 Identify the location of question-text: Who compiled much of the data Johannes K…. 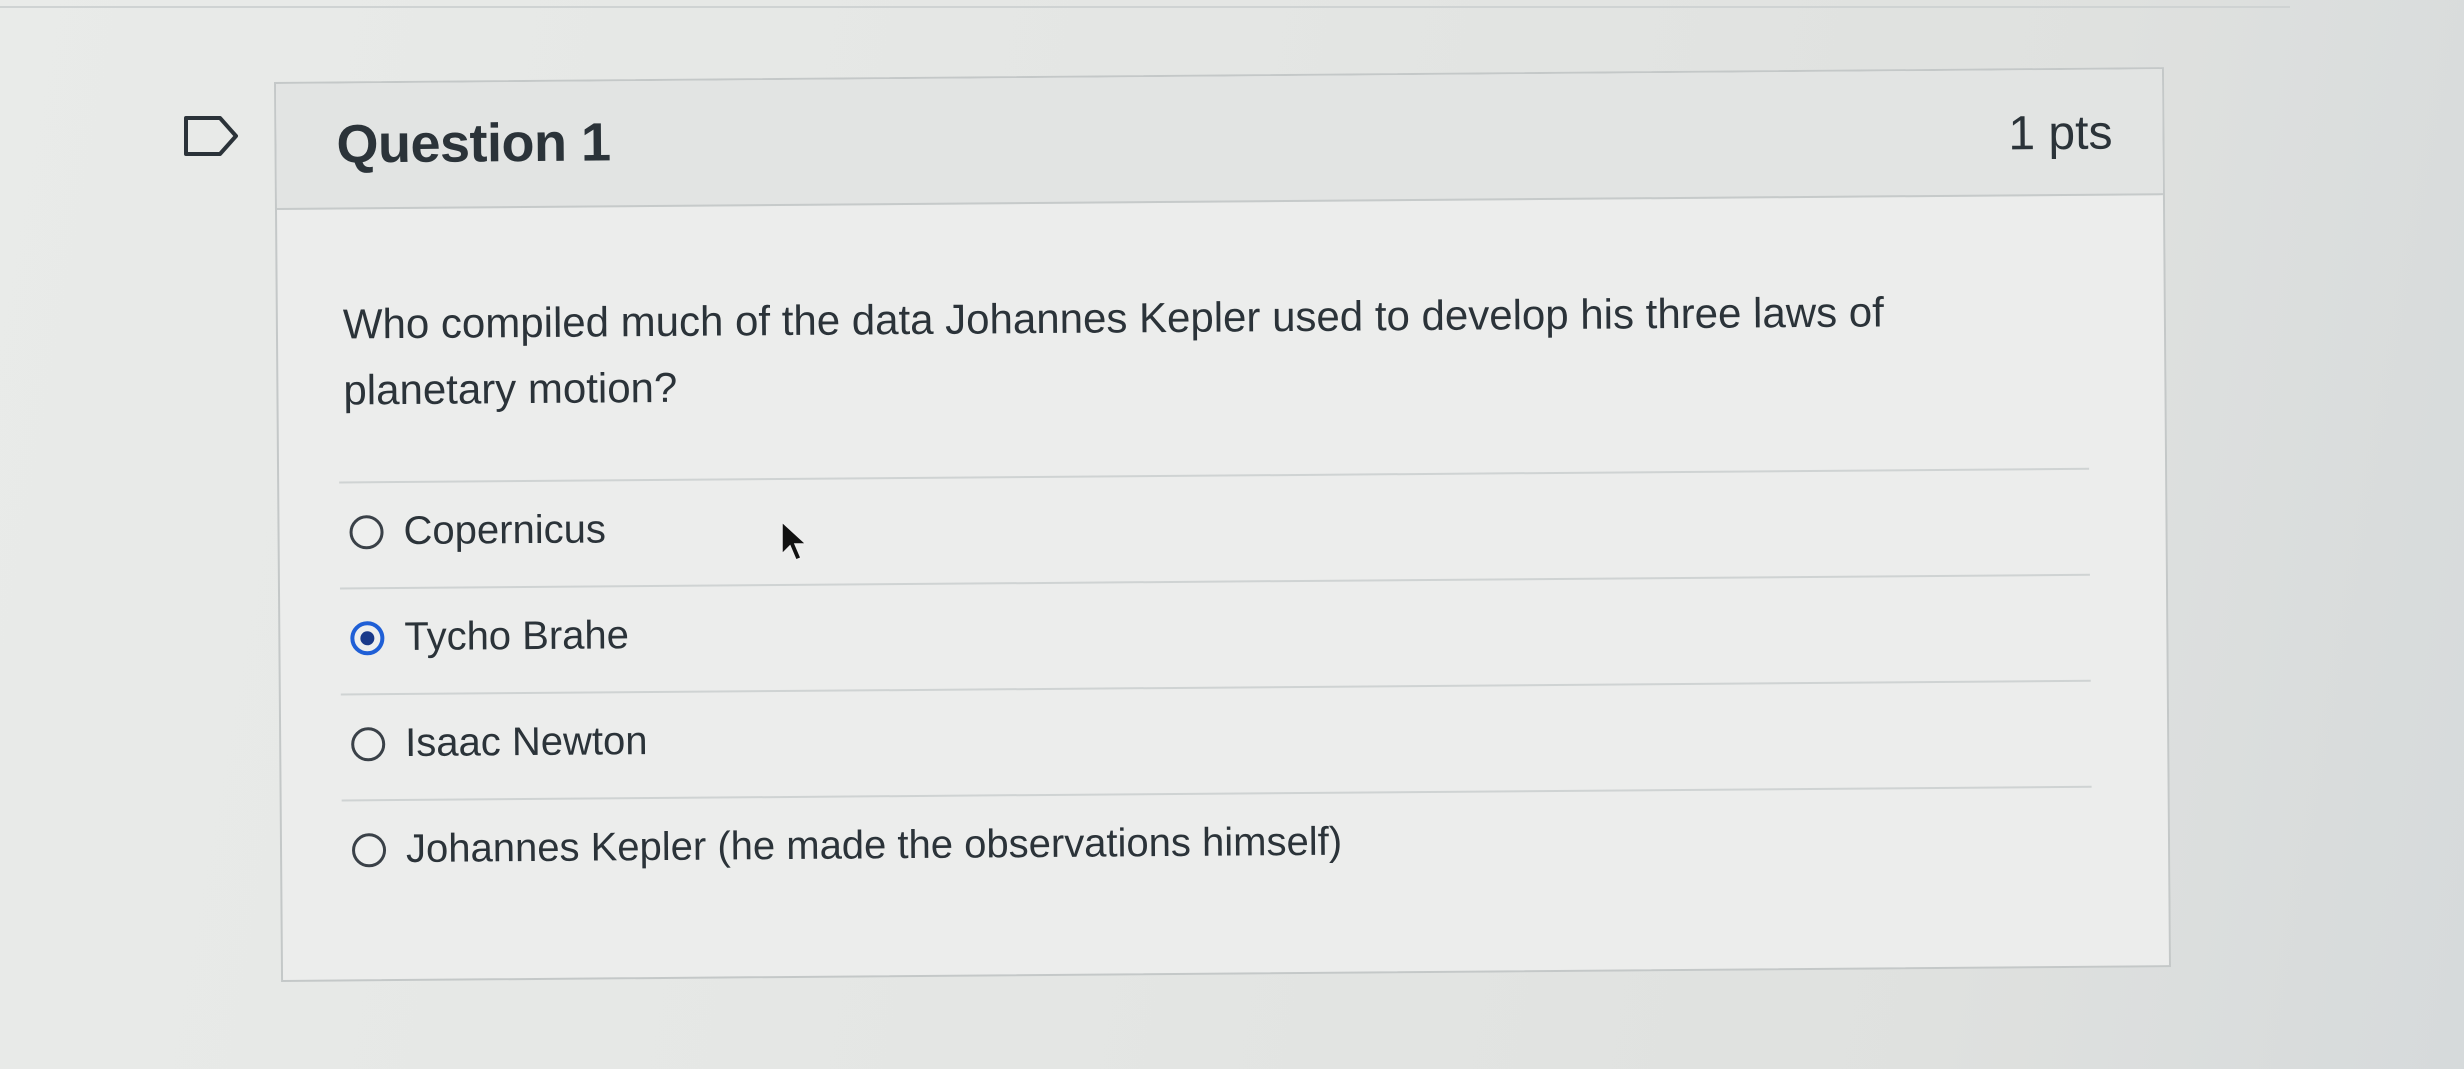
(1113, 351).